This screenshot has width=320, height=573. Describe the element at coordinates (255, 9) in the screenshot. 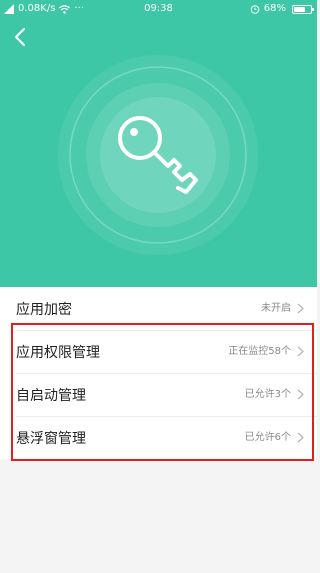

I see `alarm-icon` at that location.